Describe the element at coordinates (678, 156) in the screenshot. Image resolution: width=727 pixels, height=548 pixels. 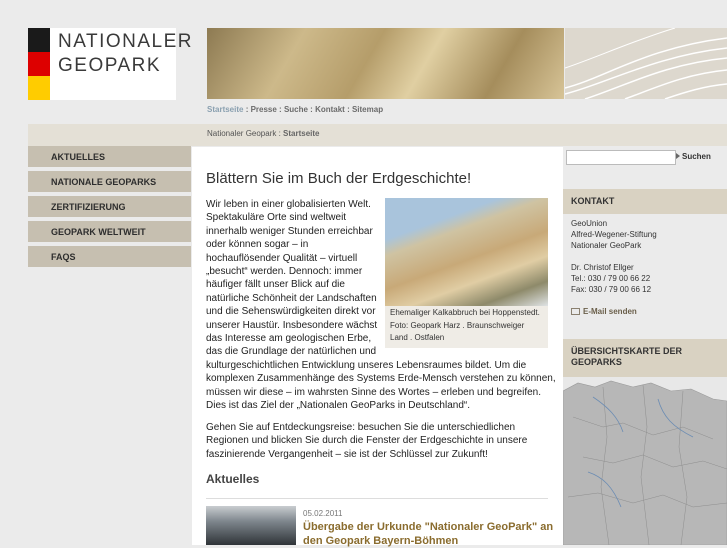
I see `arrow-right-icon` at that location.